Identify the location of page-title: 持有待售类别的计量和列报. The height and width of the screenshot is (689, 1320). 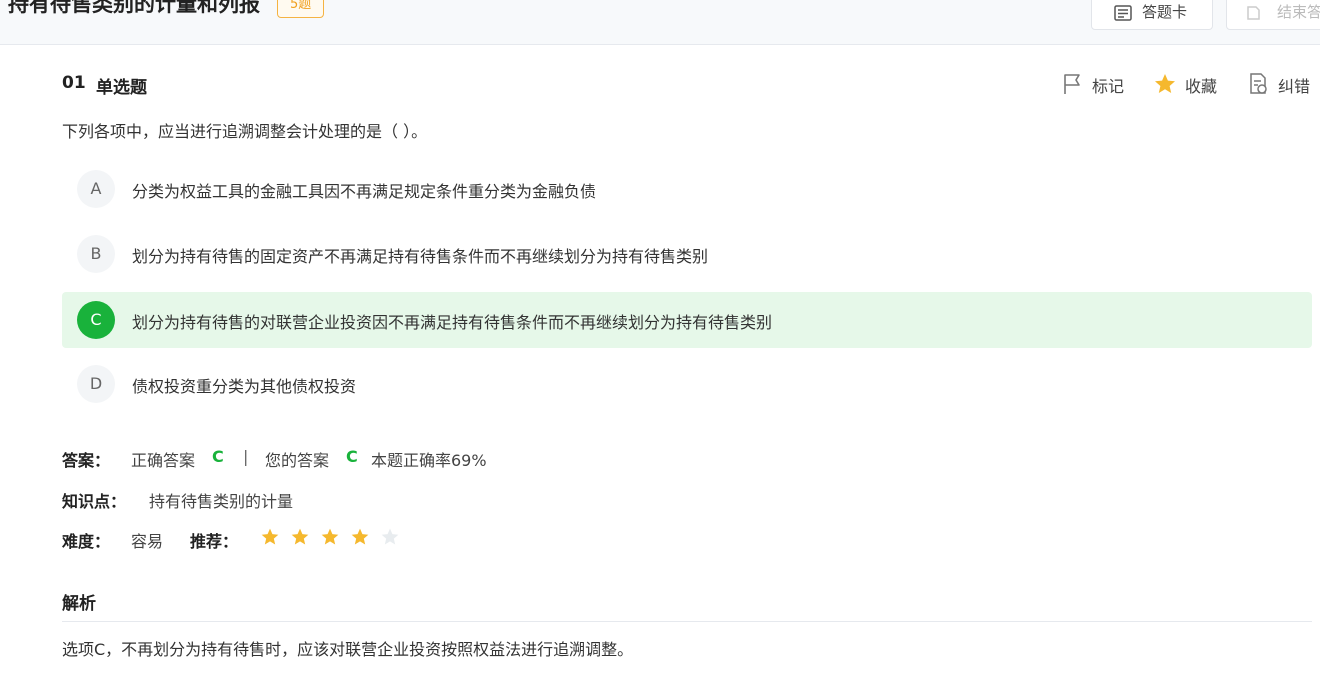
(134, 8).